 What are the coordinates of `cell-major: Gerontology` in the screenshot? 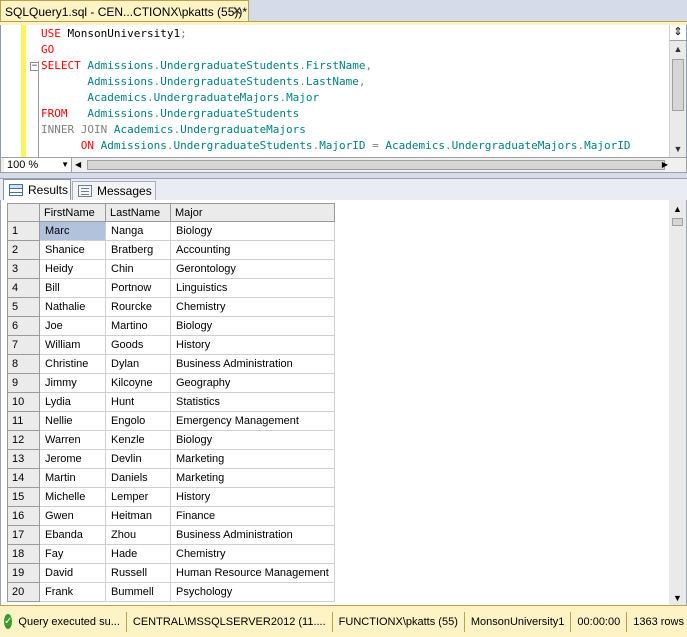 It's located at (252, 269).